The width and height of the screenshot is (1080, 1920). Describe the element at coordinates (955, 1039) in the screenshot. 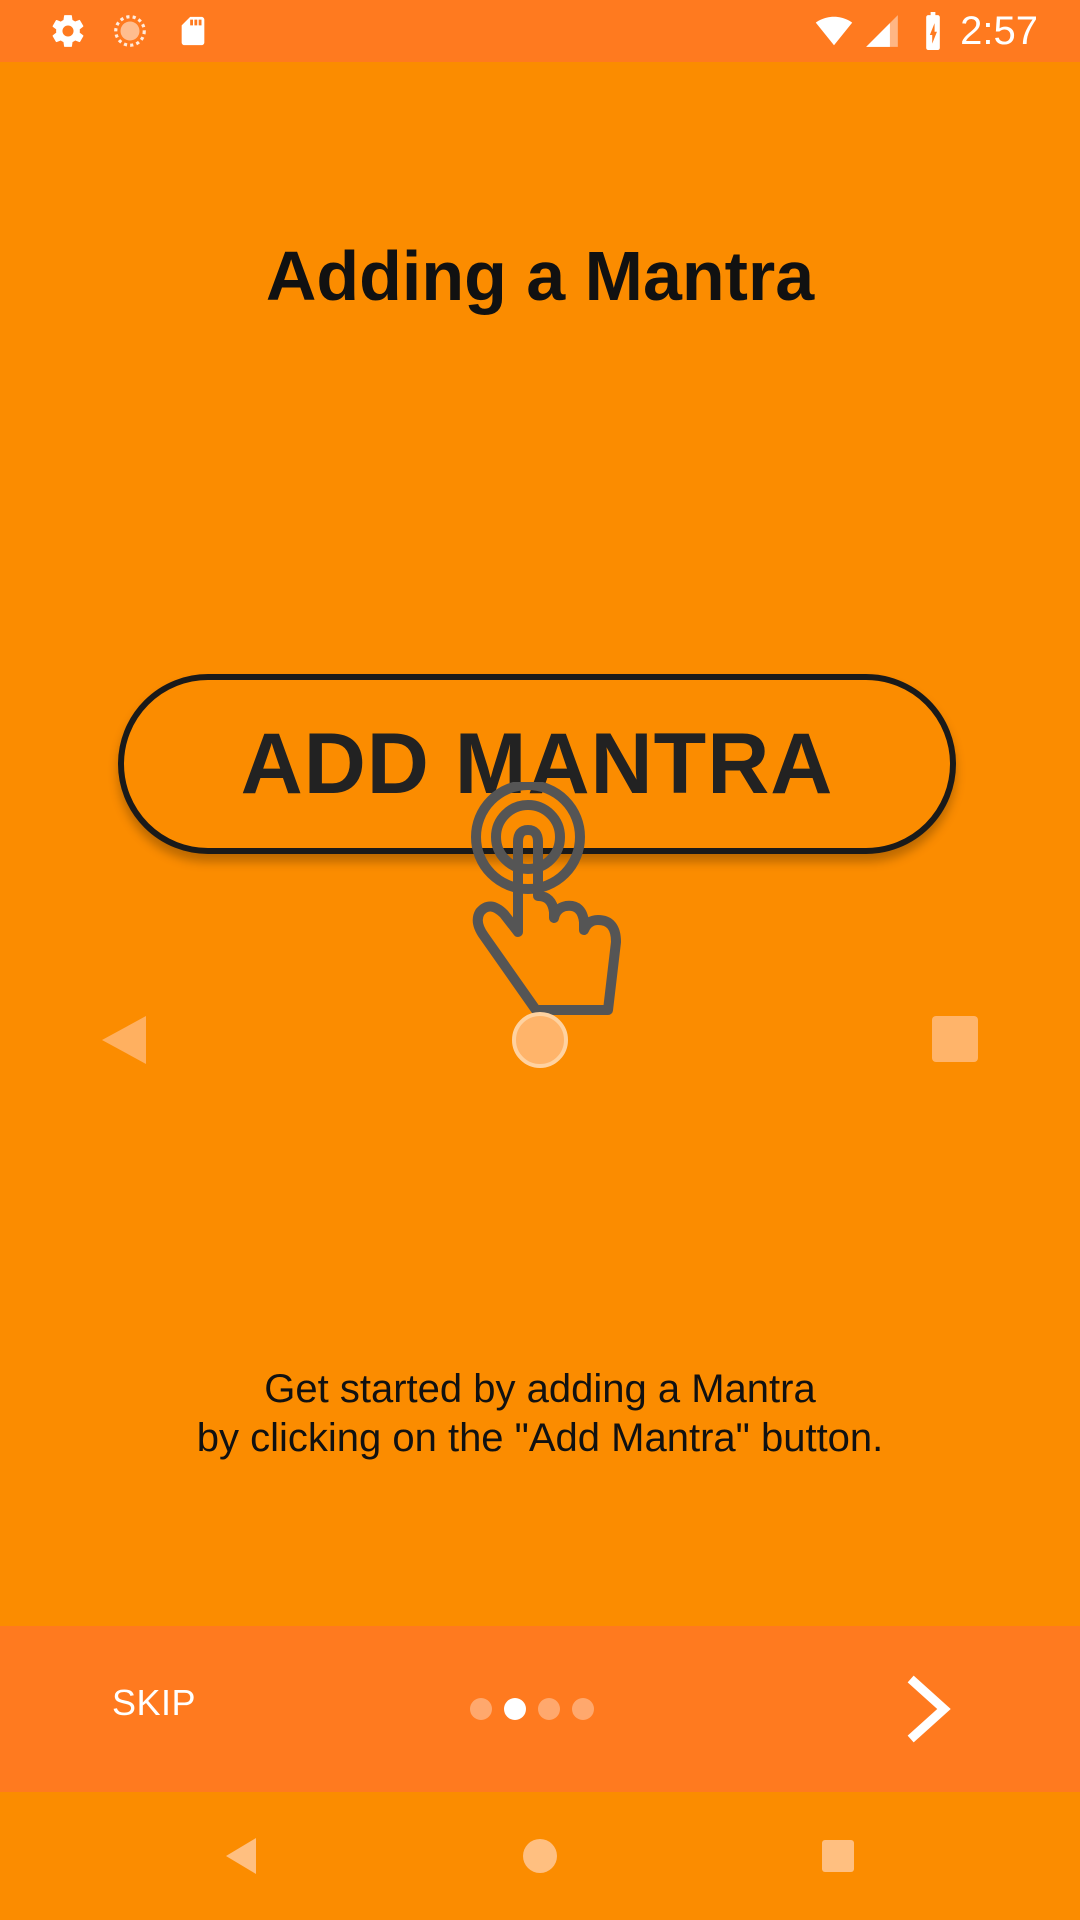

I see `illustration-recents-icon` at that location.